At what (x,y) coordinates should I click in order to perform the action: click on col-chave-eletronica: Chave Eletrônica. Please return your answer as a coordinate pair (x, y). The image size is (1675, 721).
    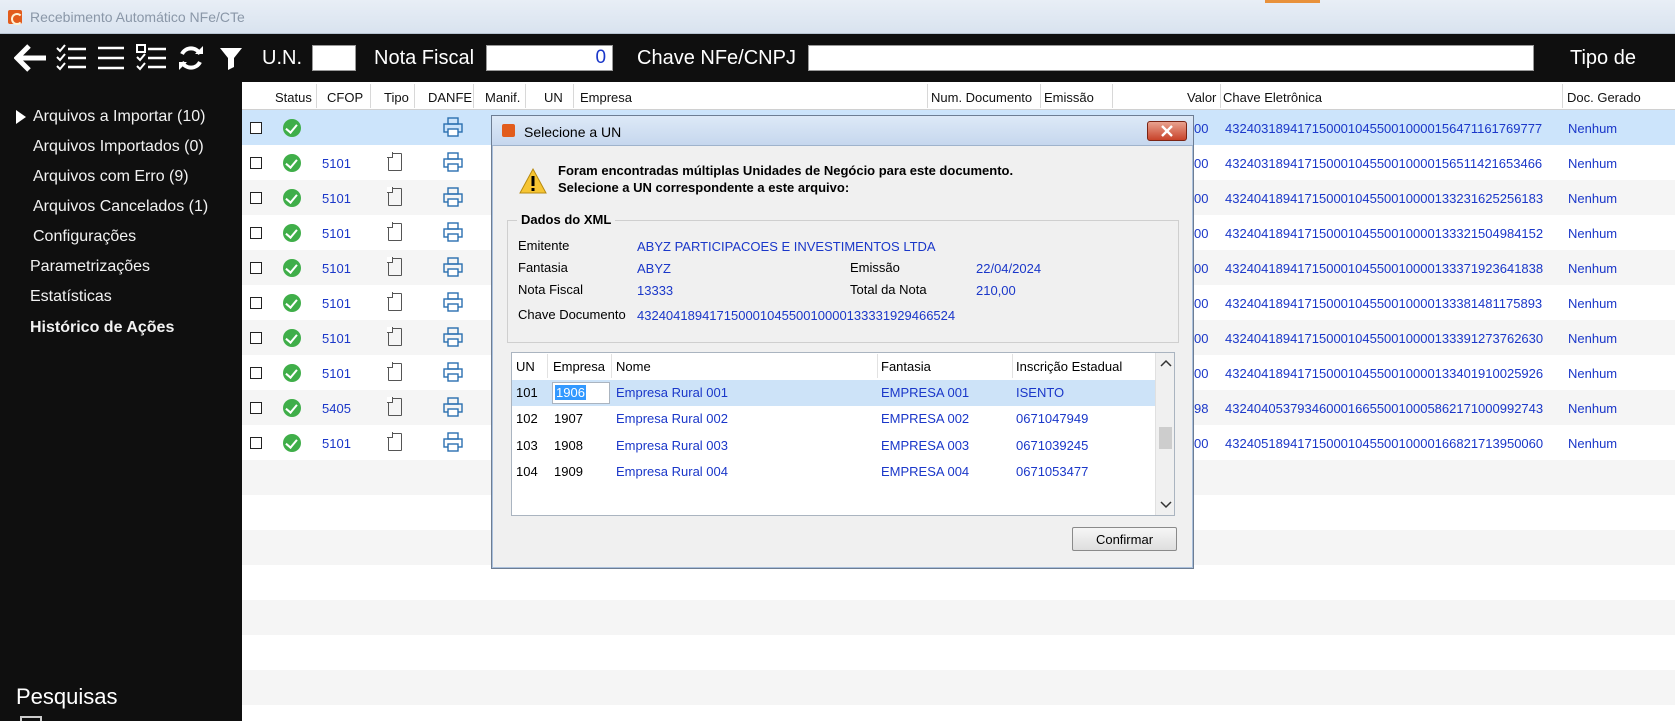
    Looking at the image, I should click on (1272, 97).